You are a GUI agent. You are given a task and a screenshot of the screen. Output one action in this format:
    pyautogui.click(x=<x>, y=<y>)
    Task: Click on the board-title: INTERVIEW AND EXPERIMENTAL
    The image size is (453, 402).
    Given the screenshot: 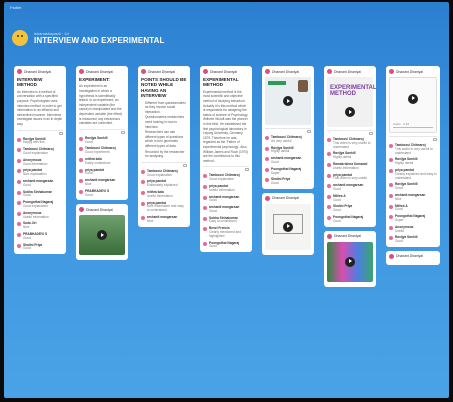 What is the action you would take?
    pyautogui.click(x=99, y=40)
    